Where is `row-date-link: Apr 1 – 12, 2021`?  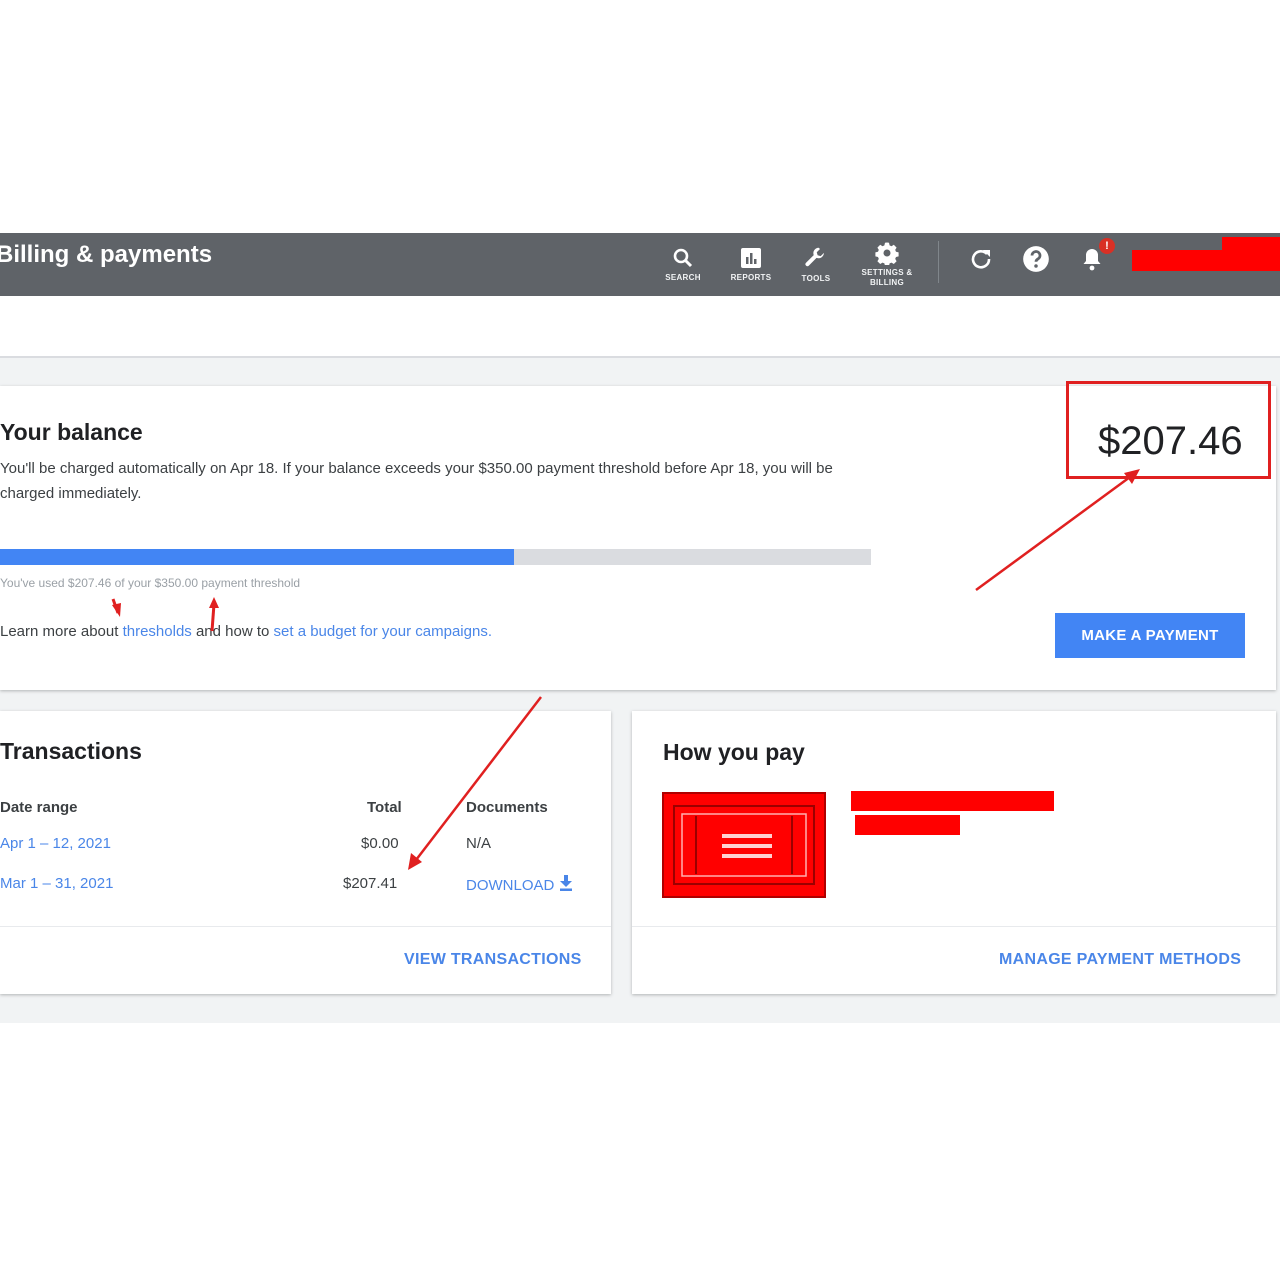 row-date-link: Apr 1 – 12, 2021 is located at coordinates (55, 843).